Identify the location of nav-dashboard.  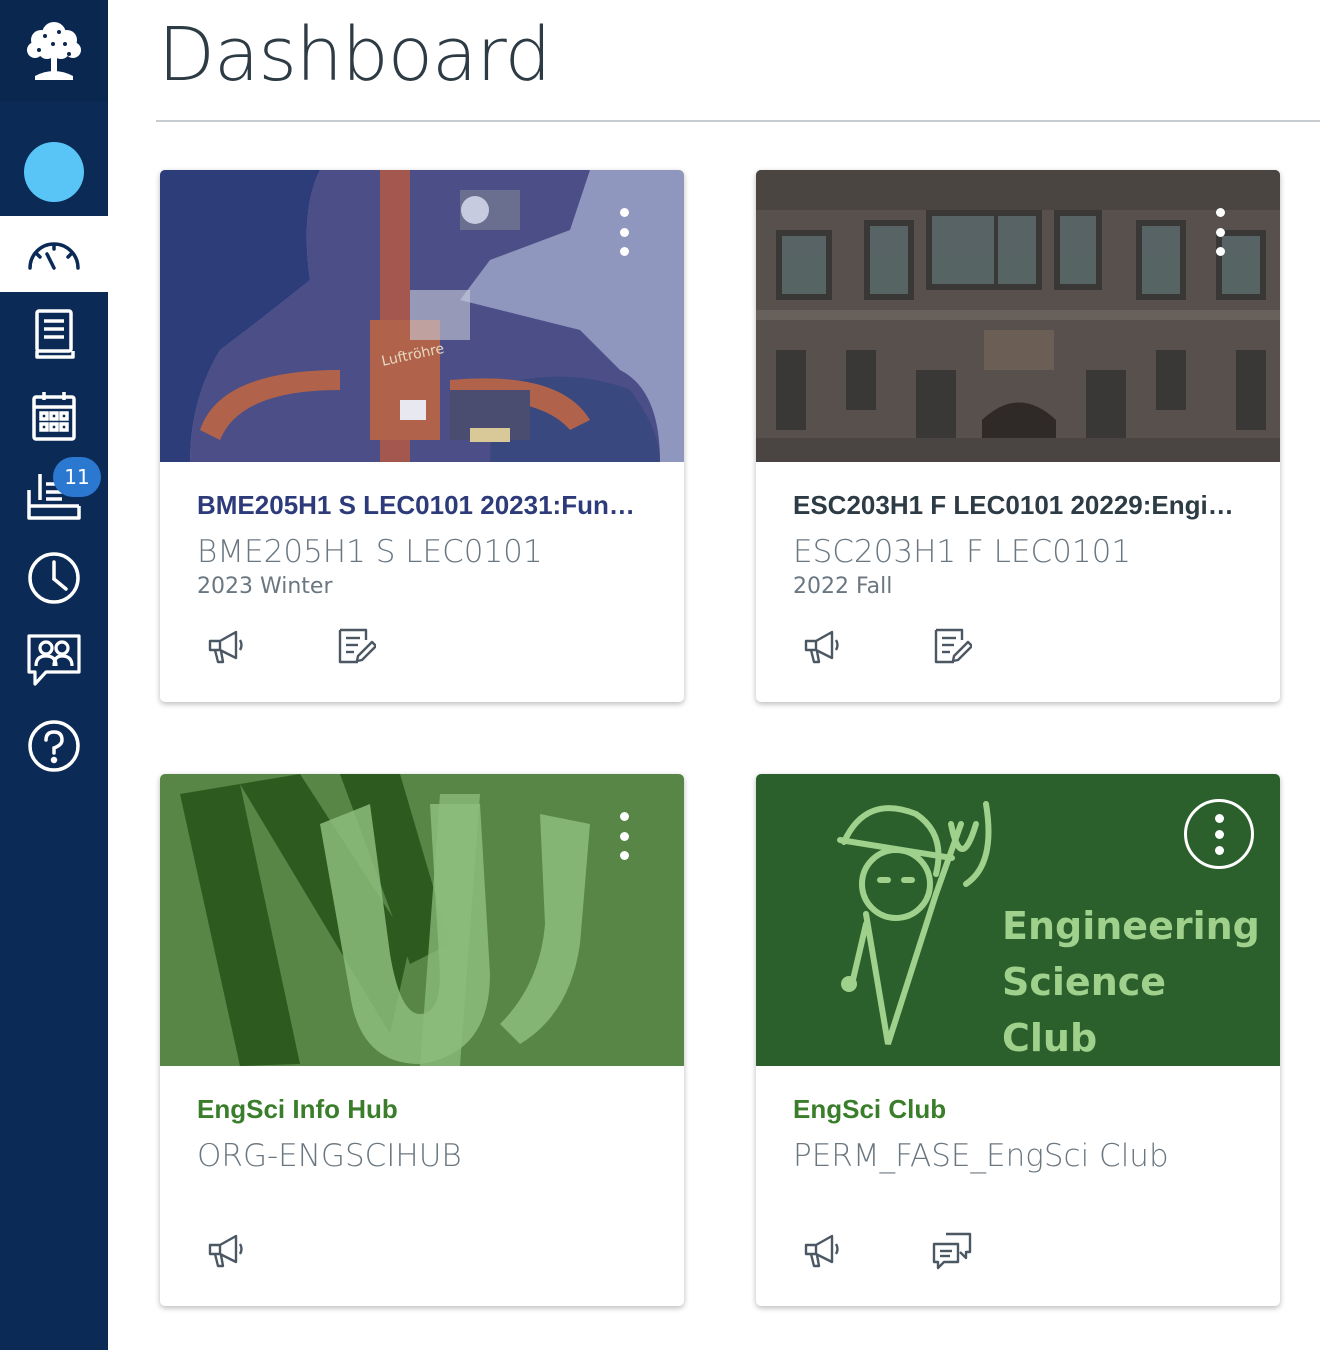
(54, 254).